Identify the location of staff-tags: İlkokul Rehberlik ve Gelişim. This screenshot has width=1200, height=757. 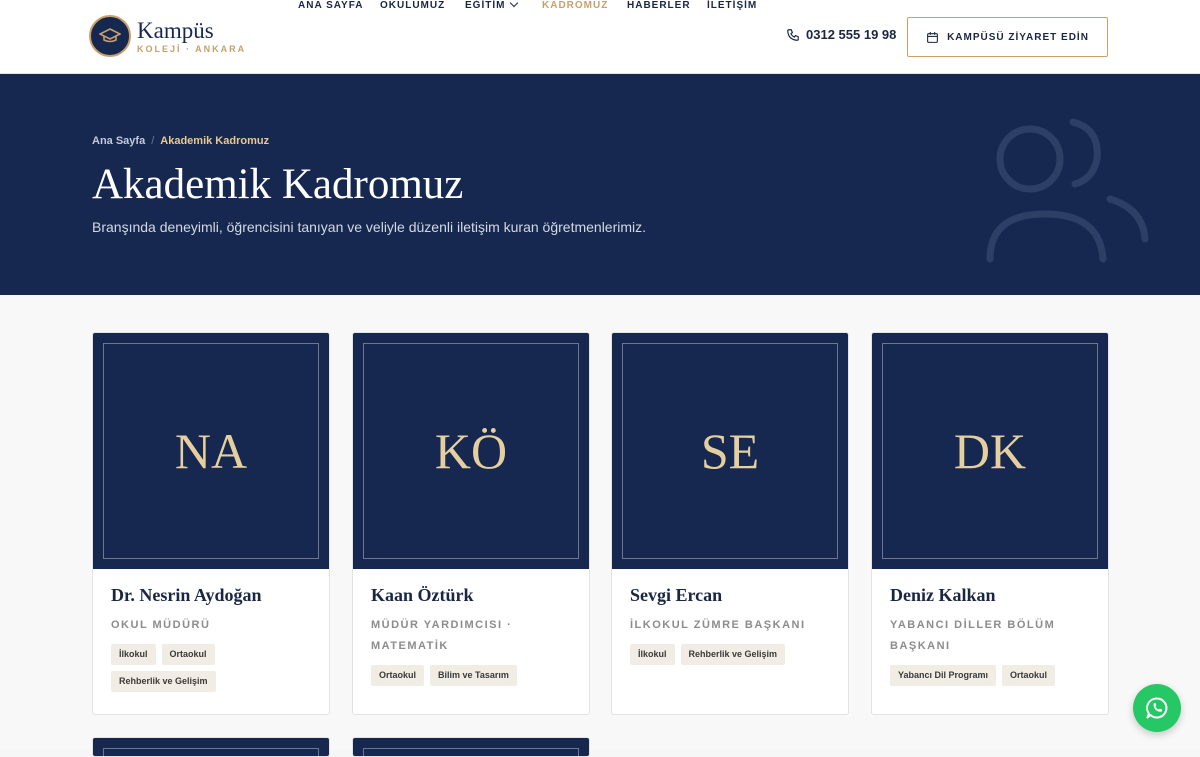
(730, 654).